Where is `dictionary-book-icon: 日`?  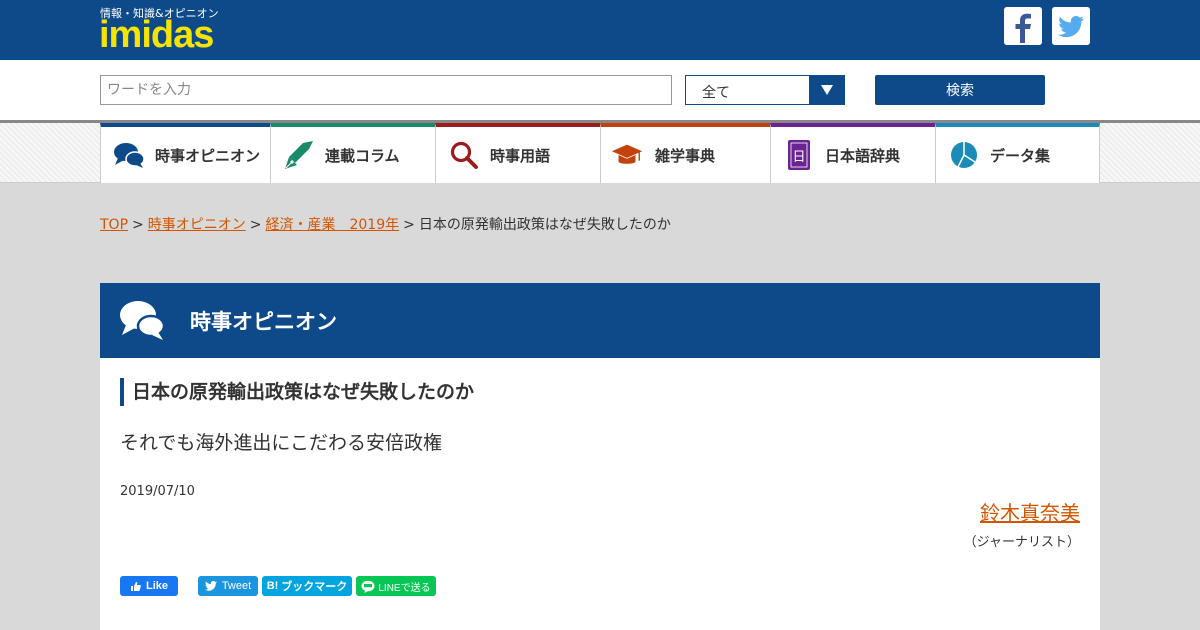
dictionary-book-icon: 日 is located at coordinates (799, 155).